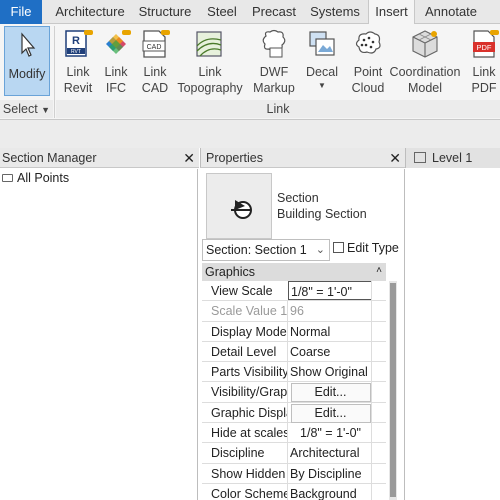 Image resolution: width=500 pixels, height=500 pixels. Describe the element at coordinates (78, 80) in the screenshot. I see `link-revit-label: Link Revit` at that location.